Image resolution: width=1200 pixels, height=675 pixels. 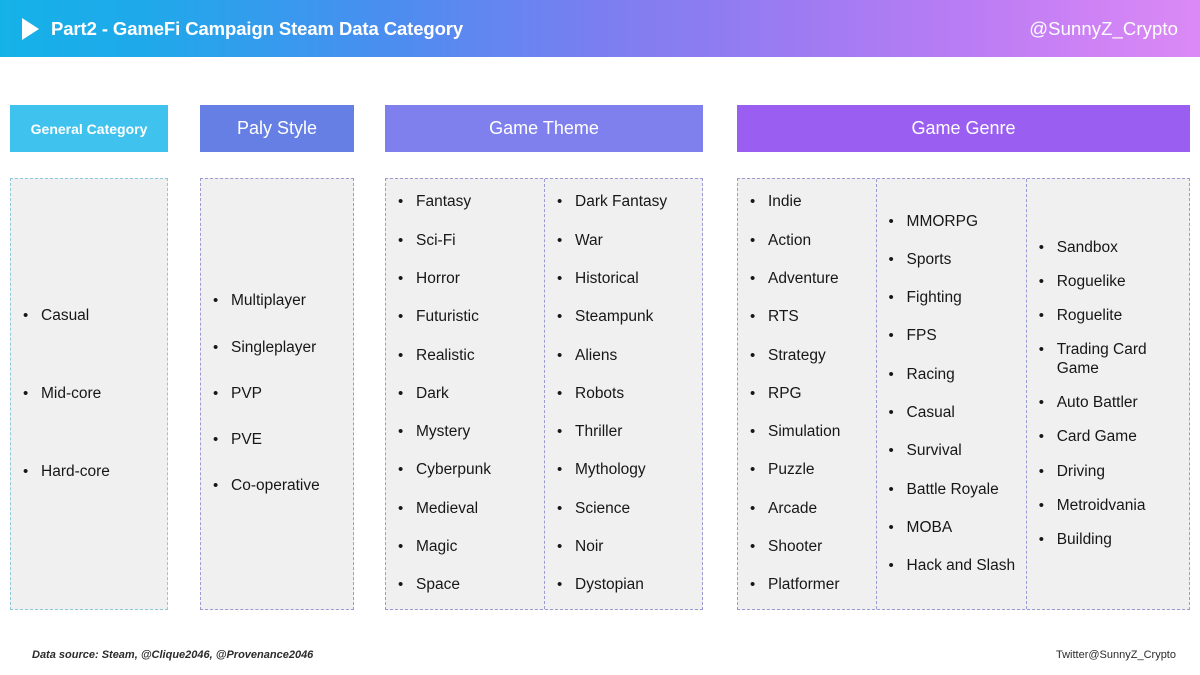 What do you see at coordinates (951, 528) in the screenshot?
I see `list-item: • MOBA` at bounding box center [951, 528].